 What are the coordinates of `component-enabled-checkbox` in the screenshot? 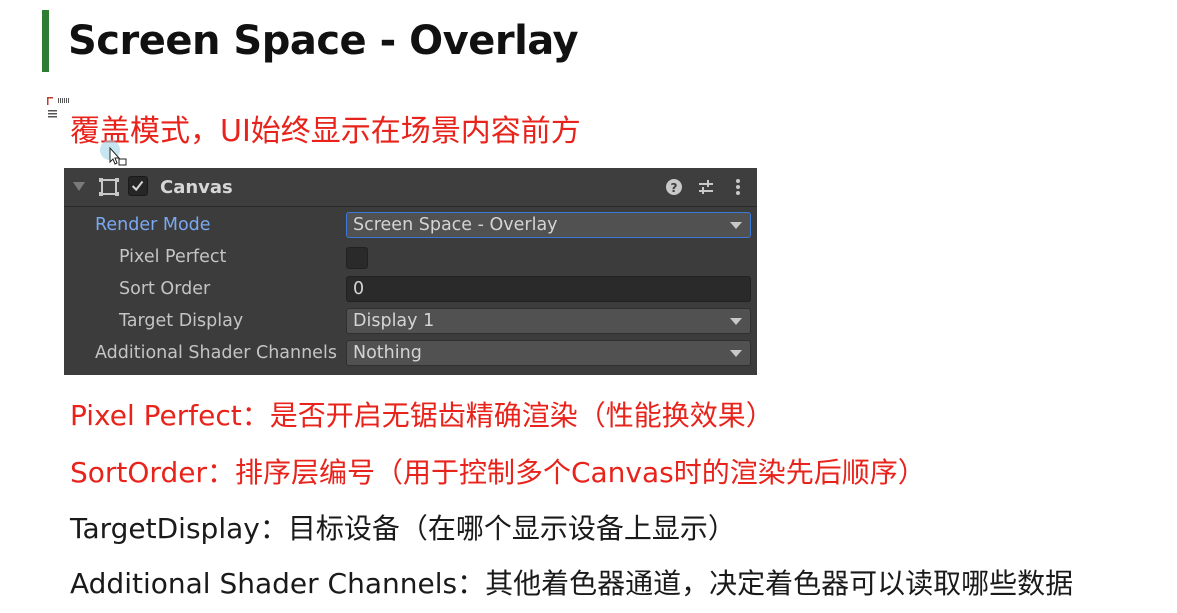 It's located at (138, 186).